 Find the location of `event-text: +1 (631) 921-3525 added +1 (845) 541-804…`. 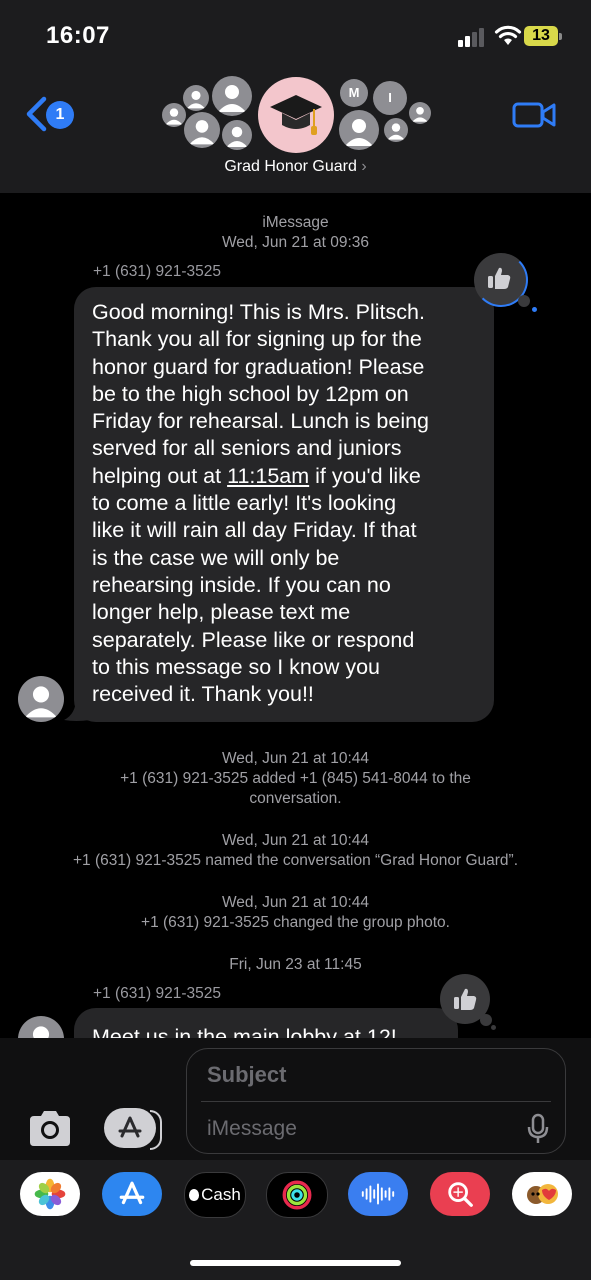

event-text: +1 (631) 921-3525 added +1 (845) 541-804… is located at coordinates (295, 778).